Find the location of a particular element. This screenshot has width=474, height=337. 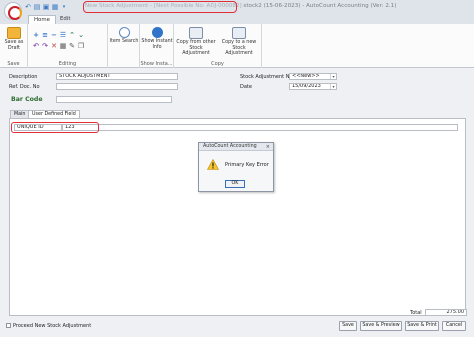

ok-button: OK is located at coordinates (235, 184).